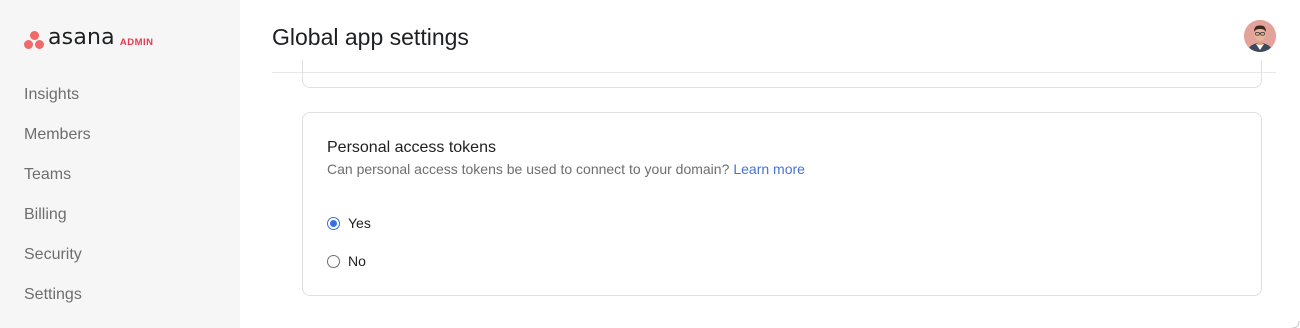 This screenshot has height=328, width=1300. I want to click on learn-more-link: Learn more, so click(769, 169).